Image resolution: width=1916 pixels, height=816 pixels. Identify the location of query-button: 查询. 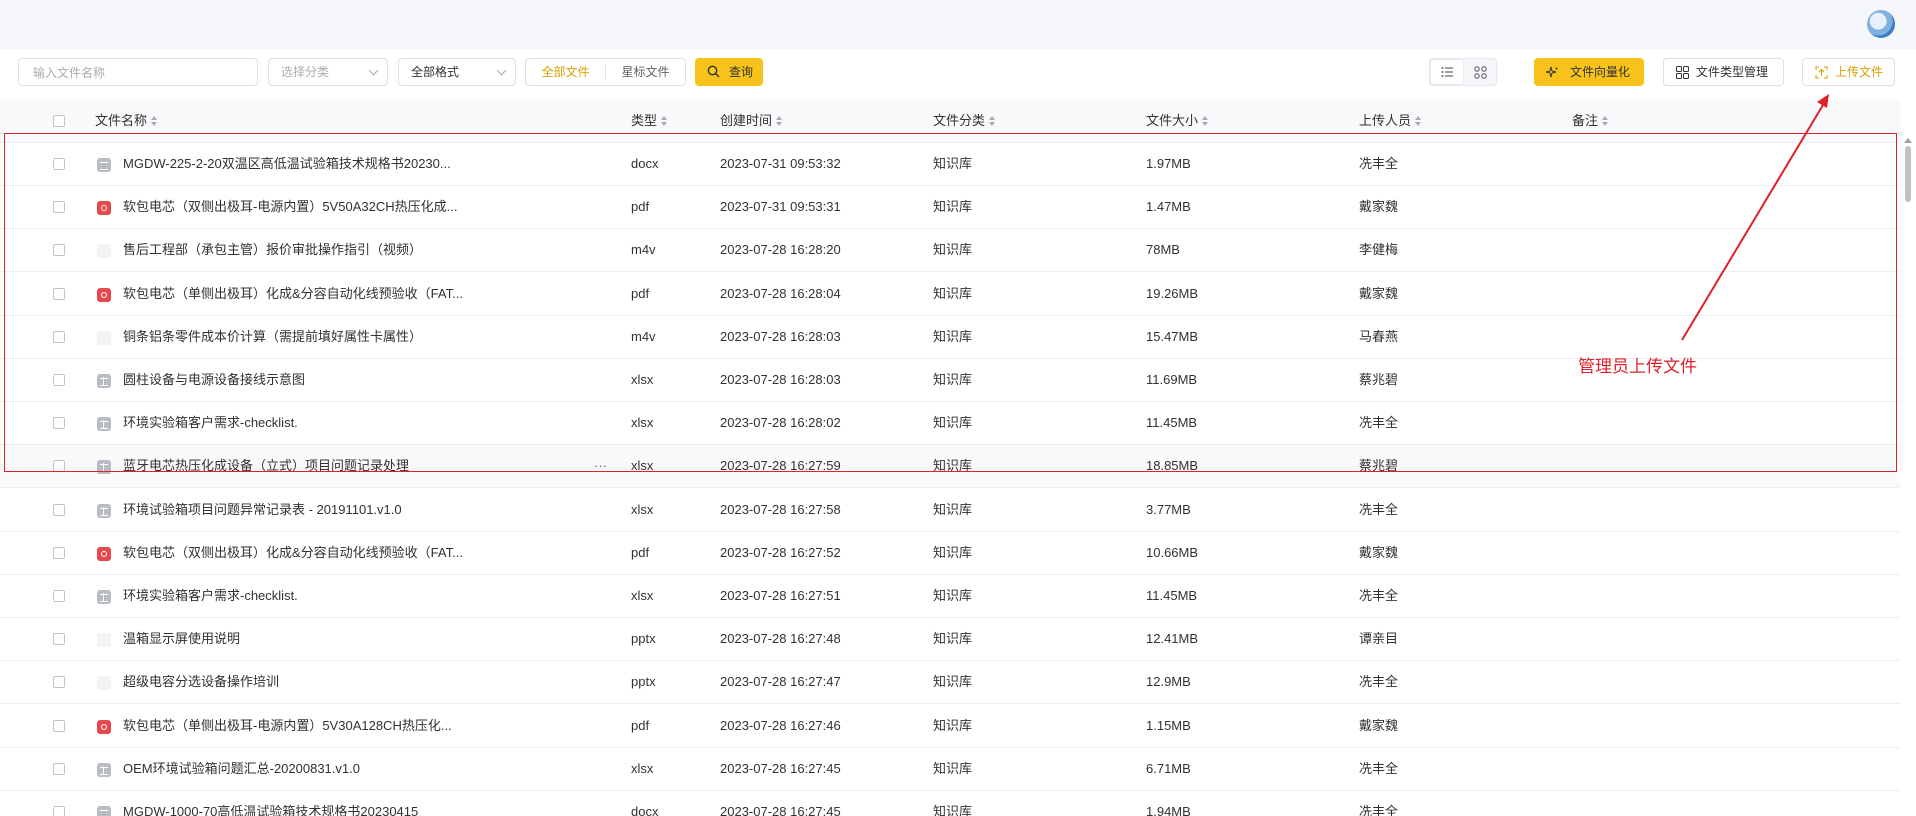
(729, 72).